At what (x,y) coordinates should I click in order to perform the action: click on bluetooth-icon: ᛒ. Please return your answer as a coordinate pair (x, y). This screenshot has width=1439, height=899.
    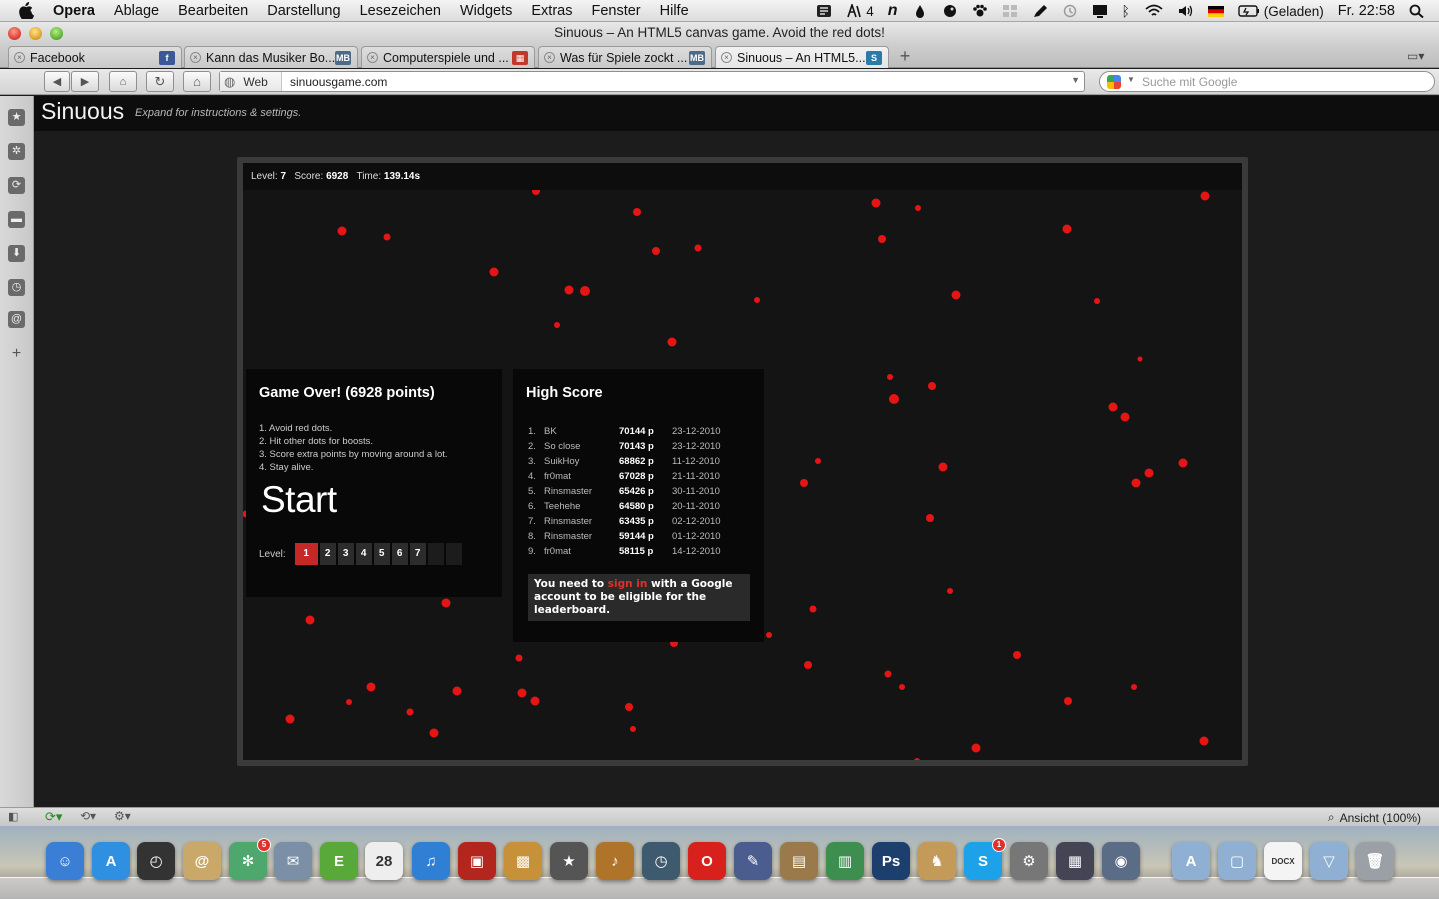
    Looking at the image, I should click on (1126, 11).